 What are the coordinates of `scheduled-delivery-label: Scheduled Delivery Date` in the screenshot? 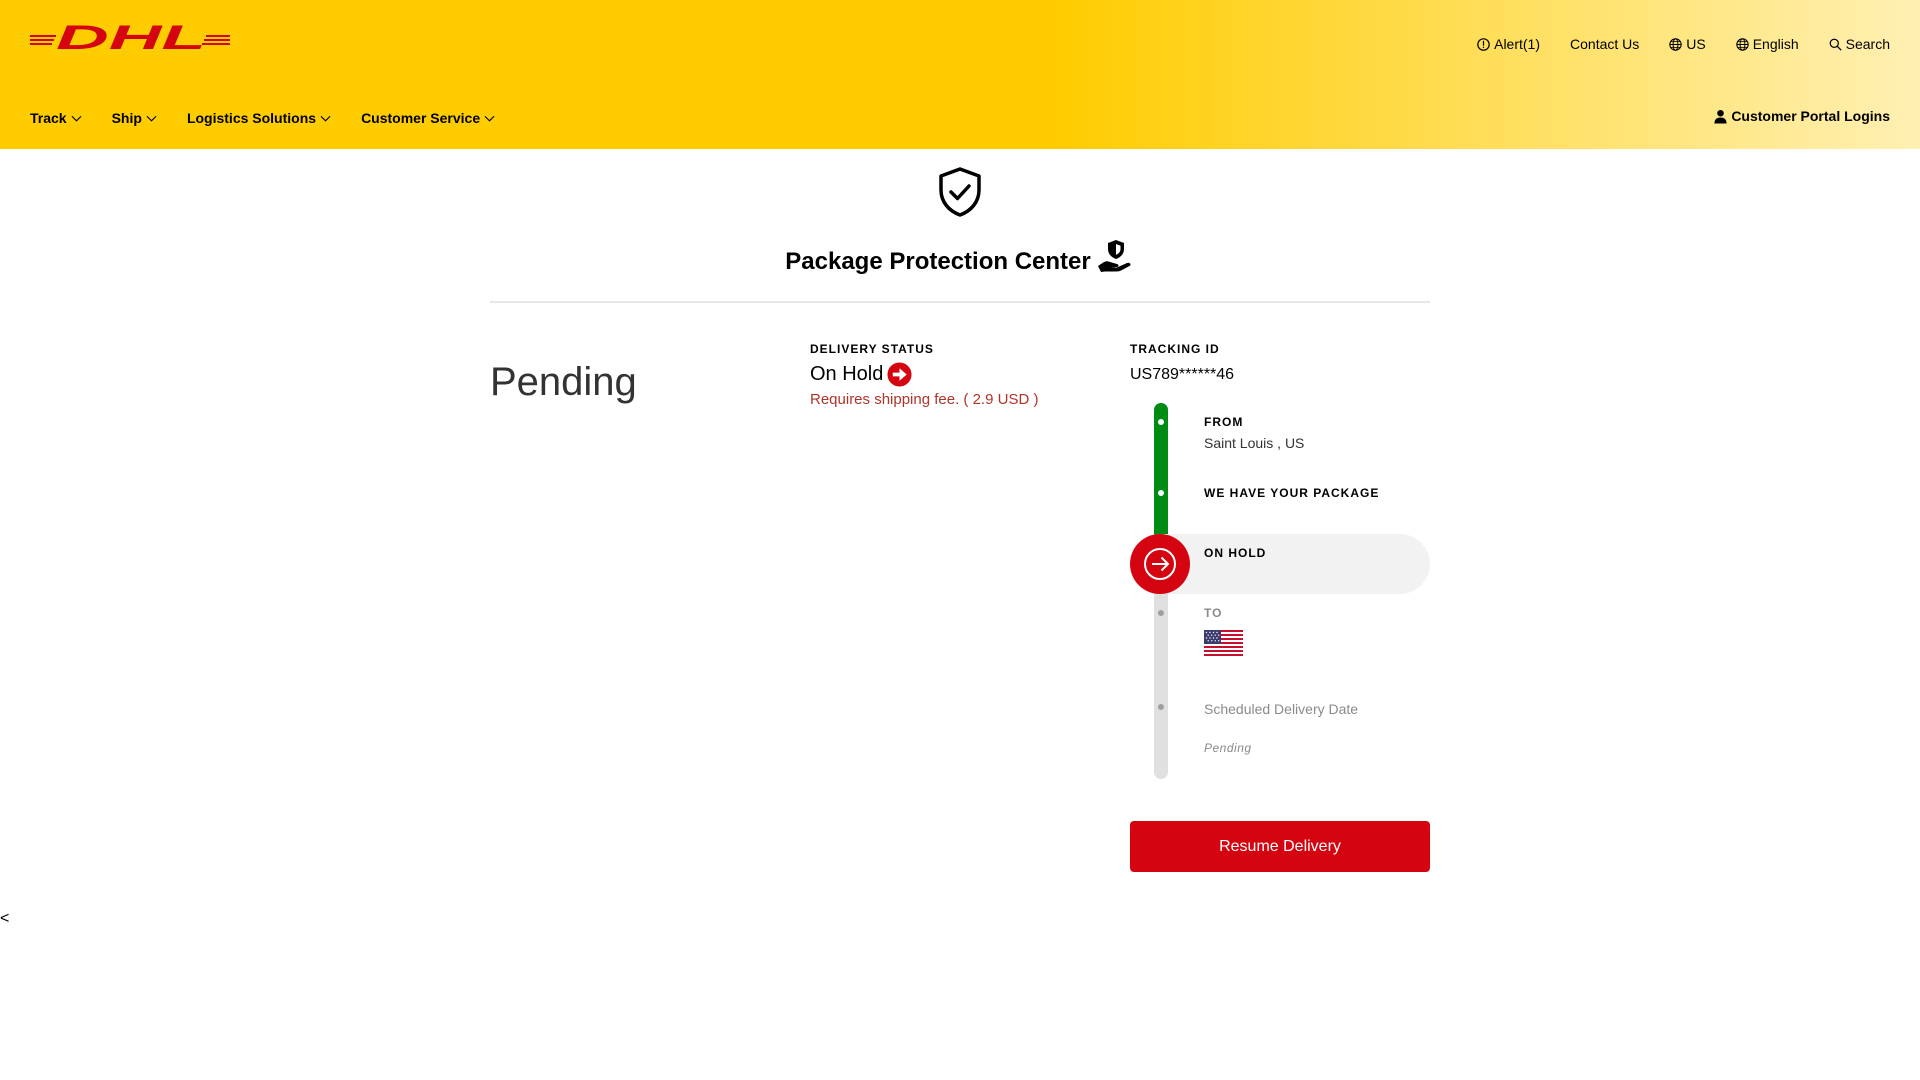 It's located at (1281, 709).